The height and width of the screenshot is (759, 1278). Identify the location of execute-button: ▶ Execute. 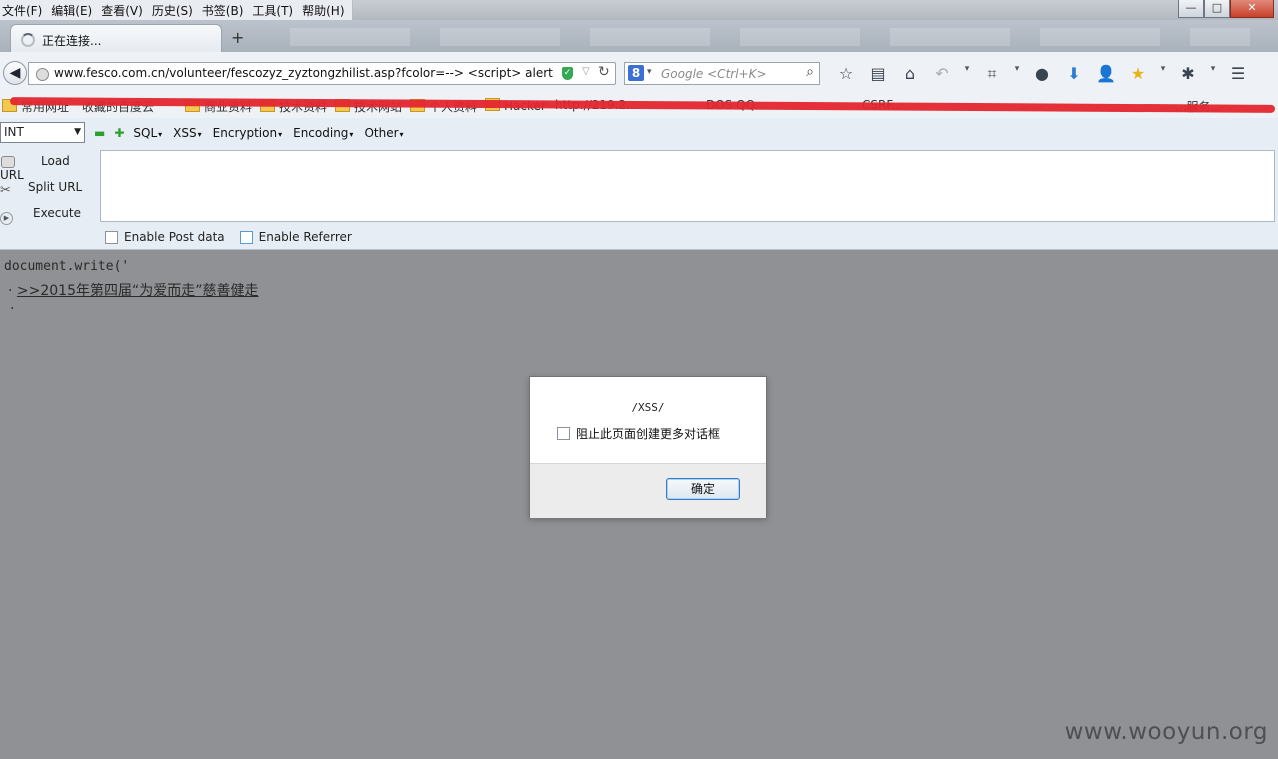
(47, 215).